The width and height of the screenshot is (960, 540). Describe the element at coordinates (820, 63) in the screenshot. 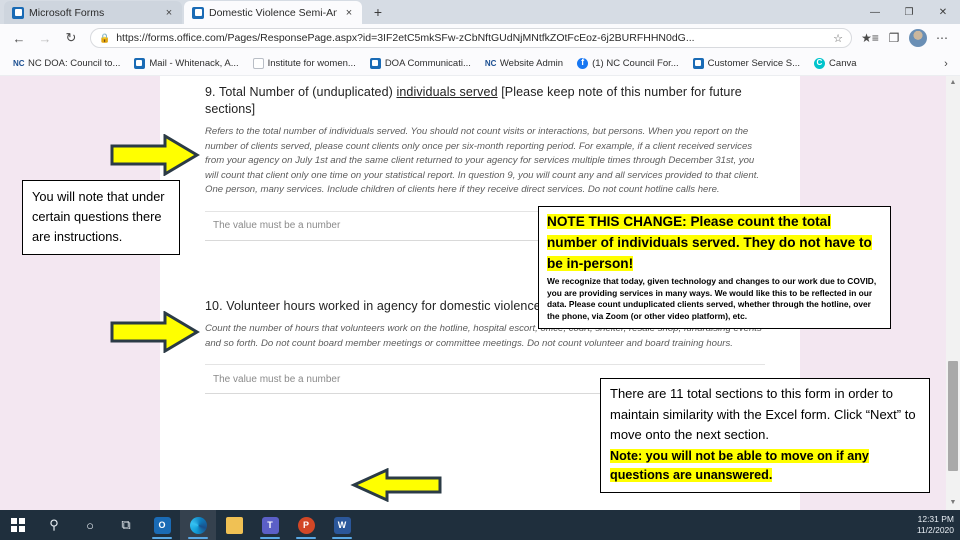

I see `canva-icon` at that location.